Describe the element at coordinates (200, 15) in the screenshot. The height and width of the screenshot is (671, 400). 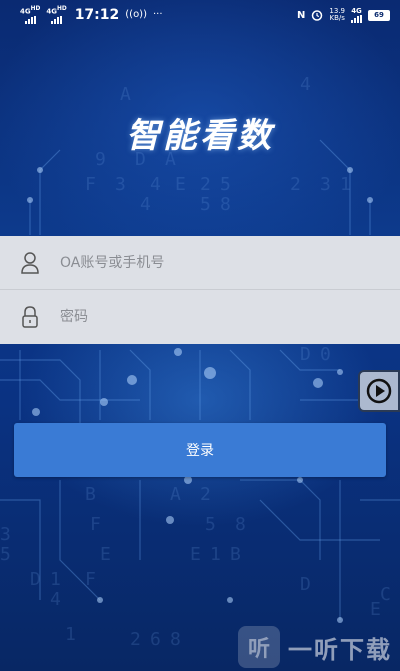
I see `status-bar: 4GHD 4GHD 17:12 ((o)) ··· N 13.9 KB/s 4G` at that location.